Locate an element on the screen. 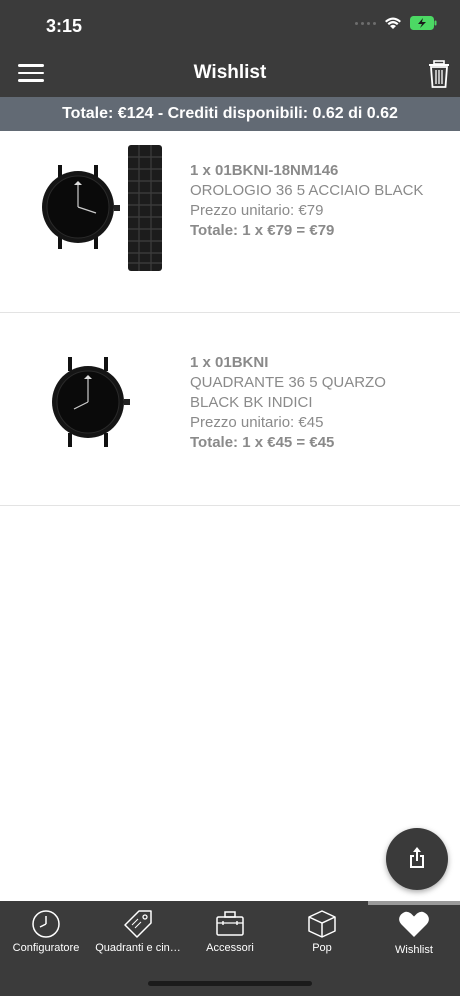  item-unit-price: Prezzo unitario: €79 is located at coordinates (257, 210).